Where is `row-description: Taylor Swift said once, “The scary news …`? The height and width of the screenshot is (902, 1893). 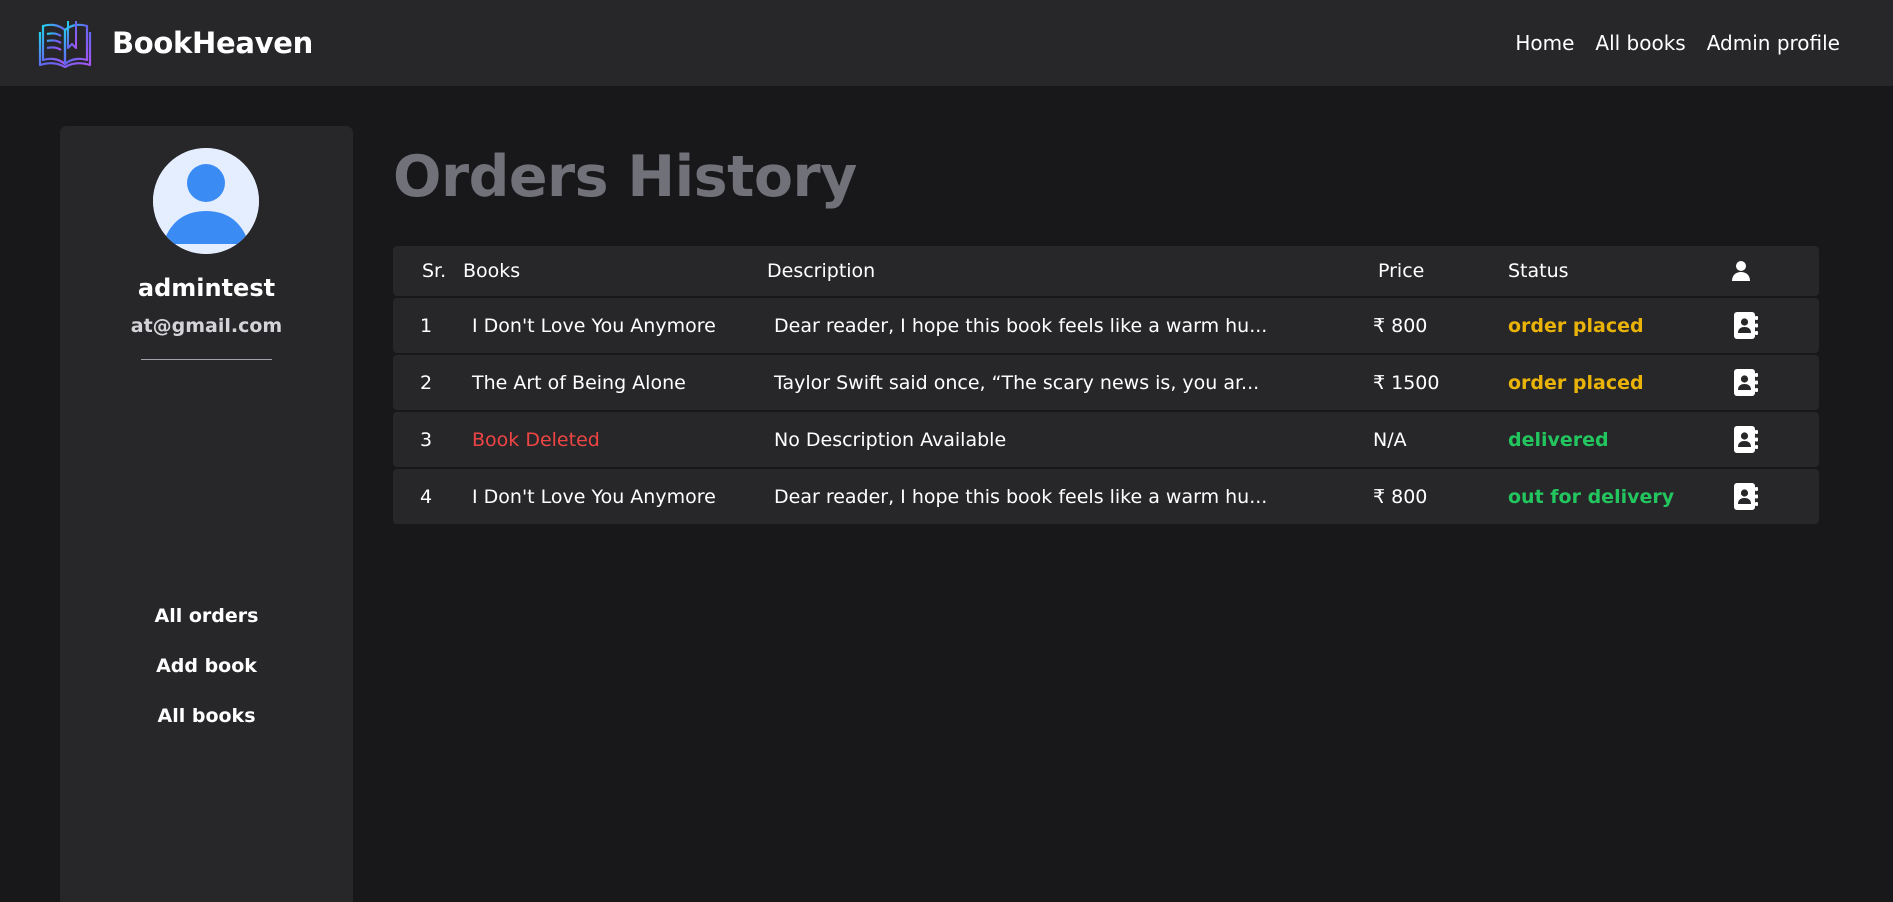
row-description: Taylor Swift said once, “The scary news … is located at coordinates (1017, 382).